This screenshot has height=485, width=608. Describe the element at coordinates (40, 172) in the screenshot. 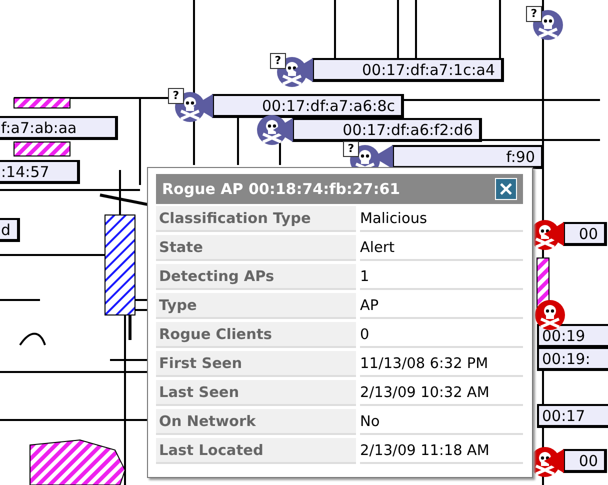

I see `mac-label: :14:57` at that location.